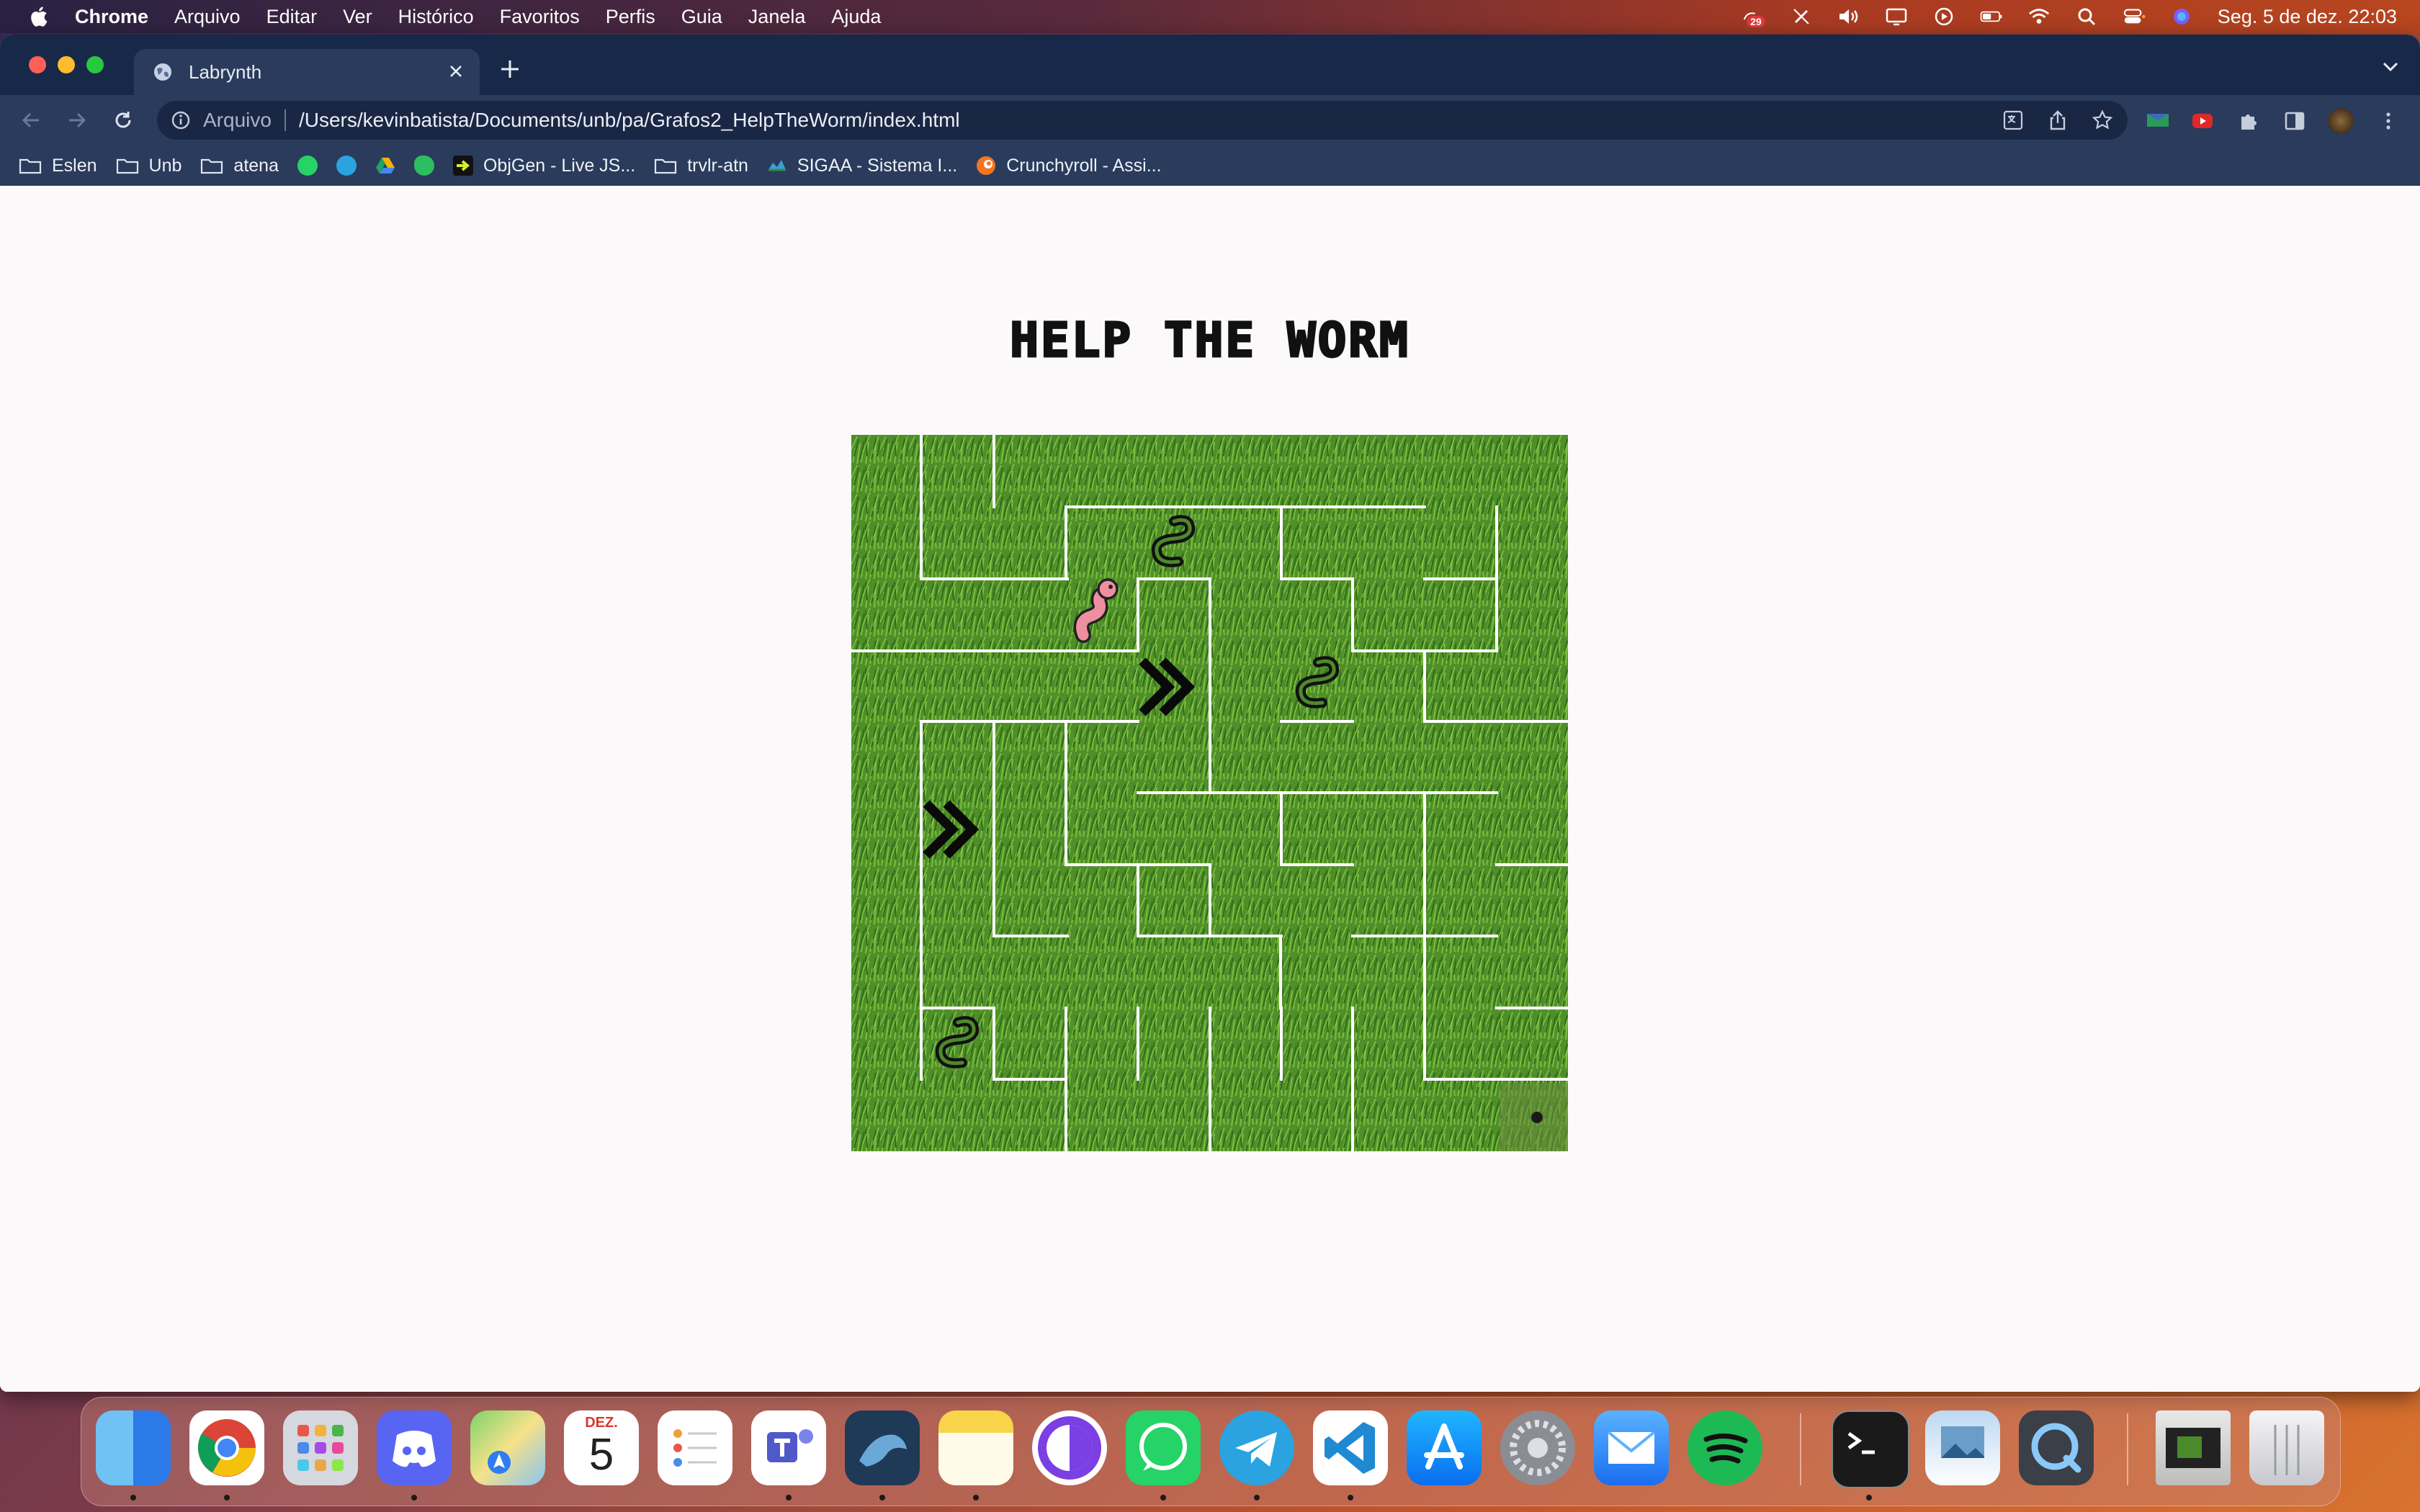 The height and width of the screenshot is (1512, 2420). I want to click on mail-icon, so click(1631, 1447).